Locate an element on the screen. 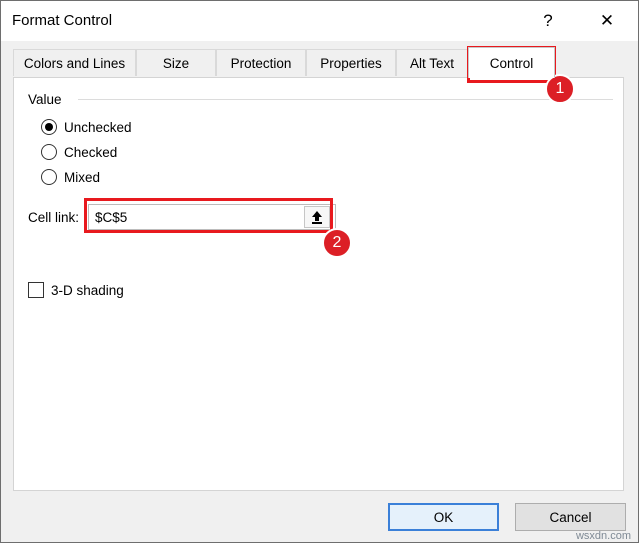  radio-unchecked-label: Unchecked is located at coordinates (98, 127).